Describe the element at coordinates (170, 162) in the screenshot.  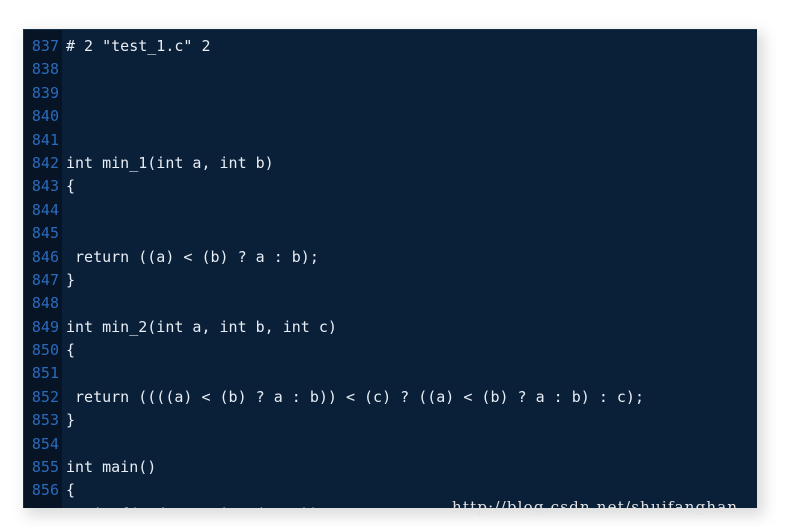
I see `code-line-text: int min_1(int a, int b)` at that location.